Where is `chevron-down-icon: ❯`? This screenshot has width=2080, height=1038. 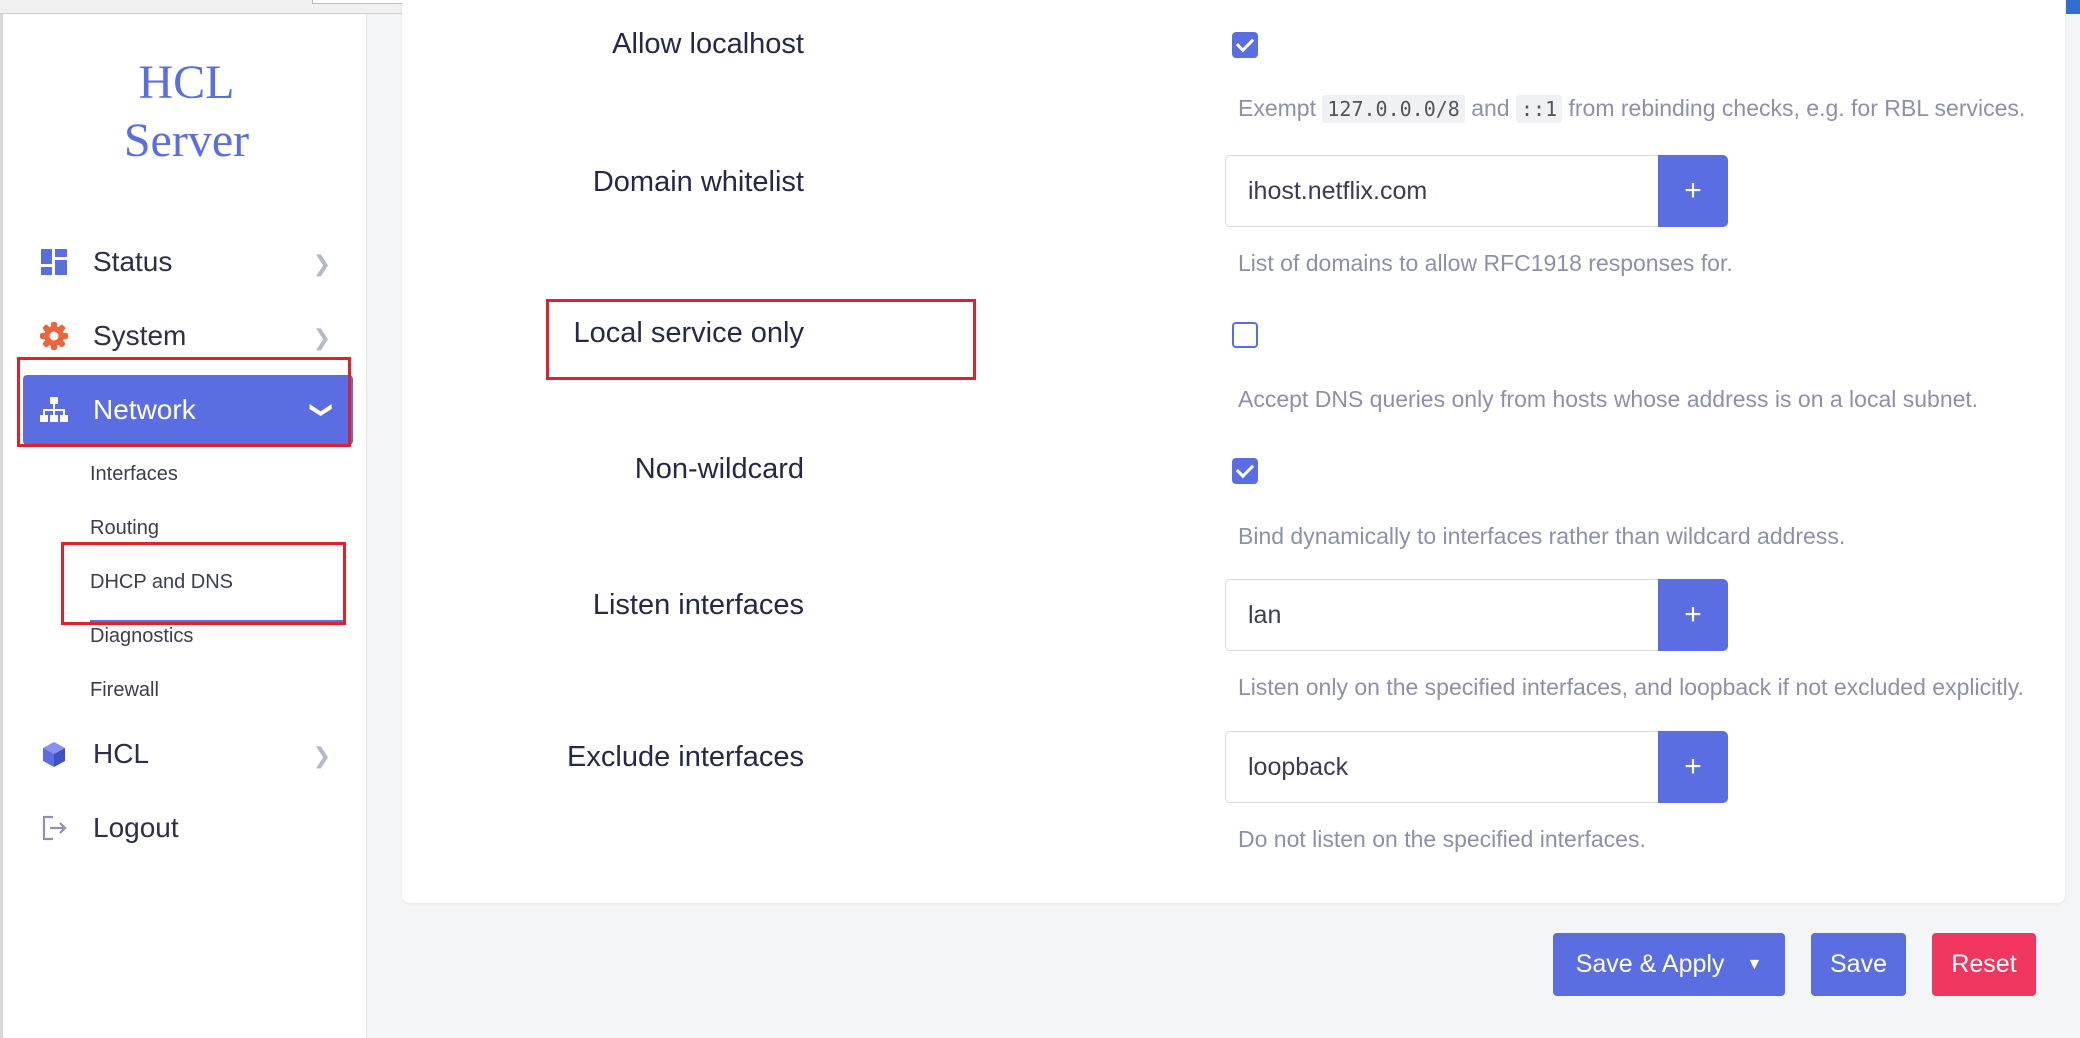
chevron-down-icon: ❯ is located at coordinates (322, 410).